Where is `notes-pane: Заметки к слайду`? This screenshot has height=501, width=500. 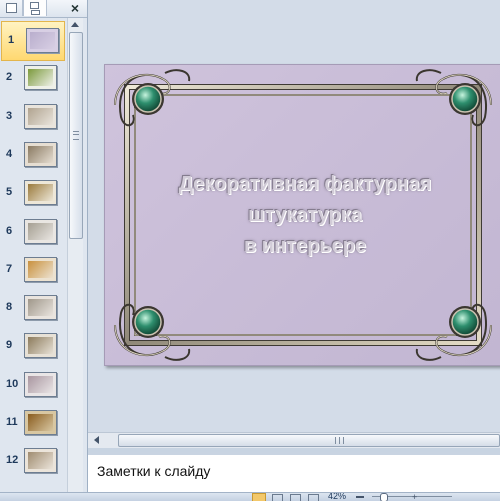 notes-pane: Заметки к слайду is located at coordinates (294, 472).